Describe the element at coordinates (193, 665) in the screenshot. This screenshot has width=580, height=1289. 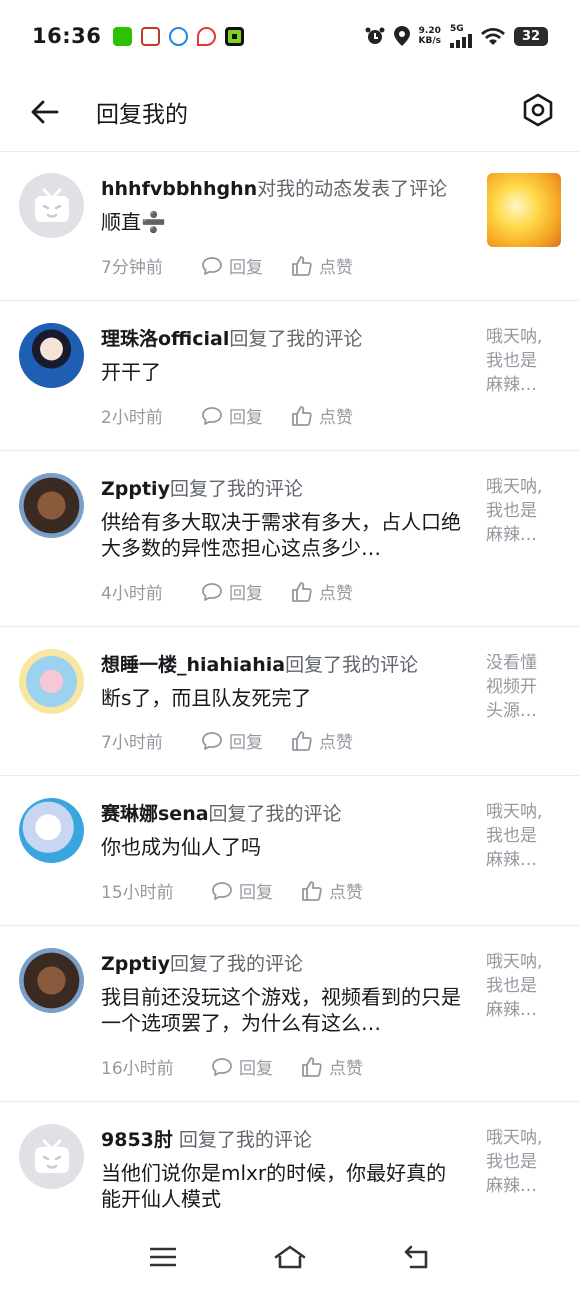
I see `username: 想睡一楼_hiahiahia` at that location.